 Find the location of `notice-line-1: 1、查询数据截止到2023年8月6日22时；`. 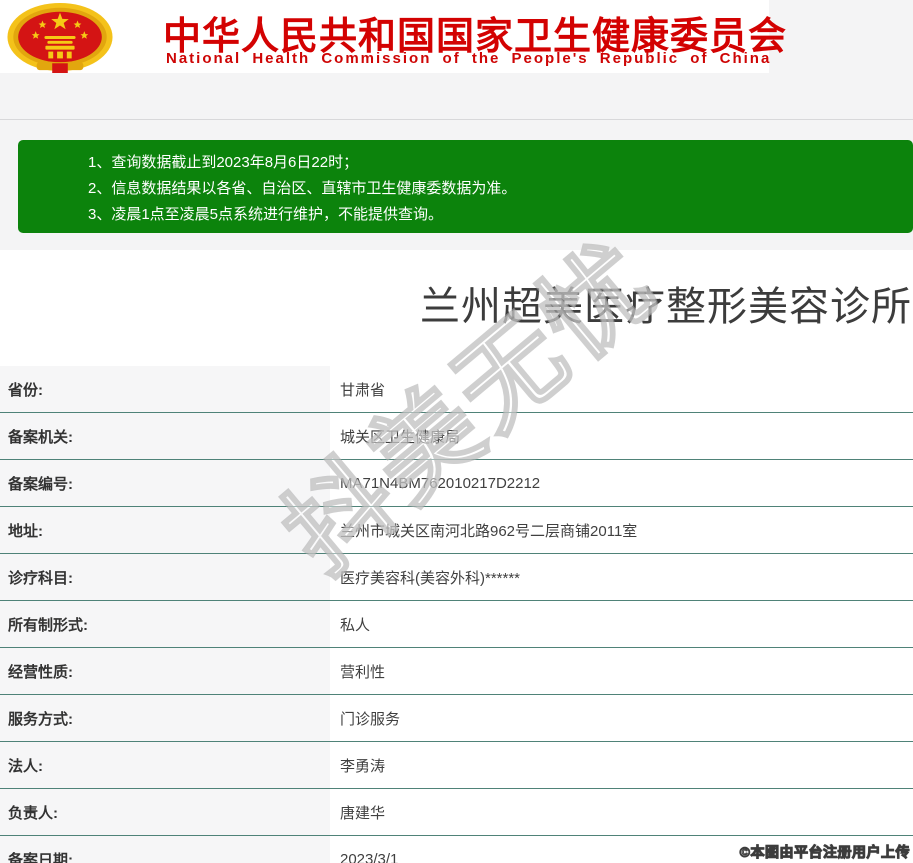

notice-line-1: 1、查询数据截止到2023年8月6日22时； is located at coordinates (223, 162).